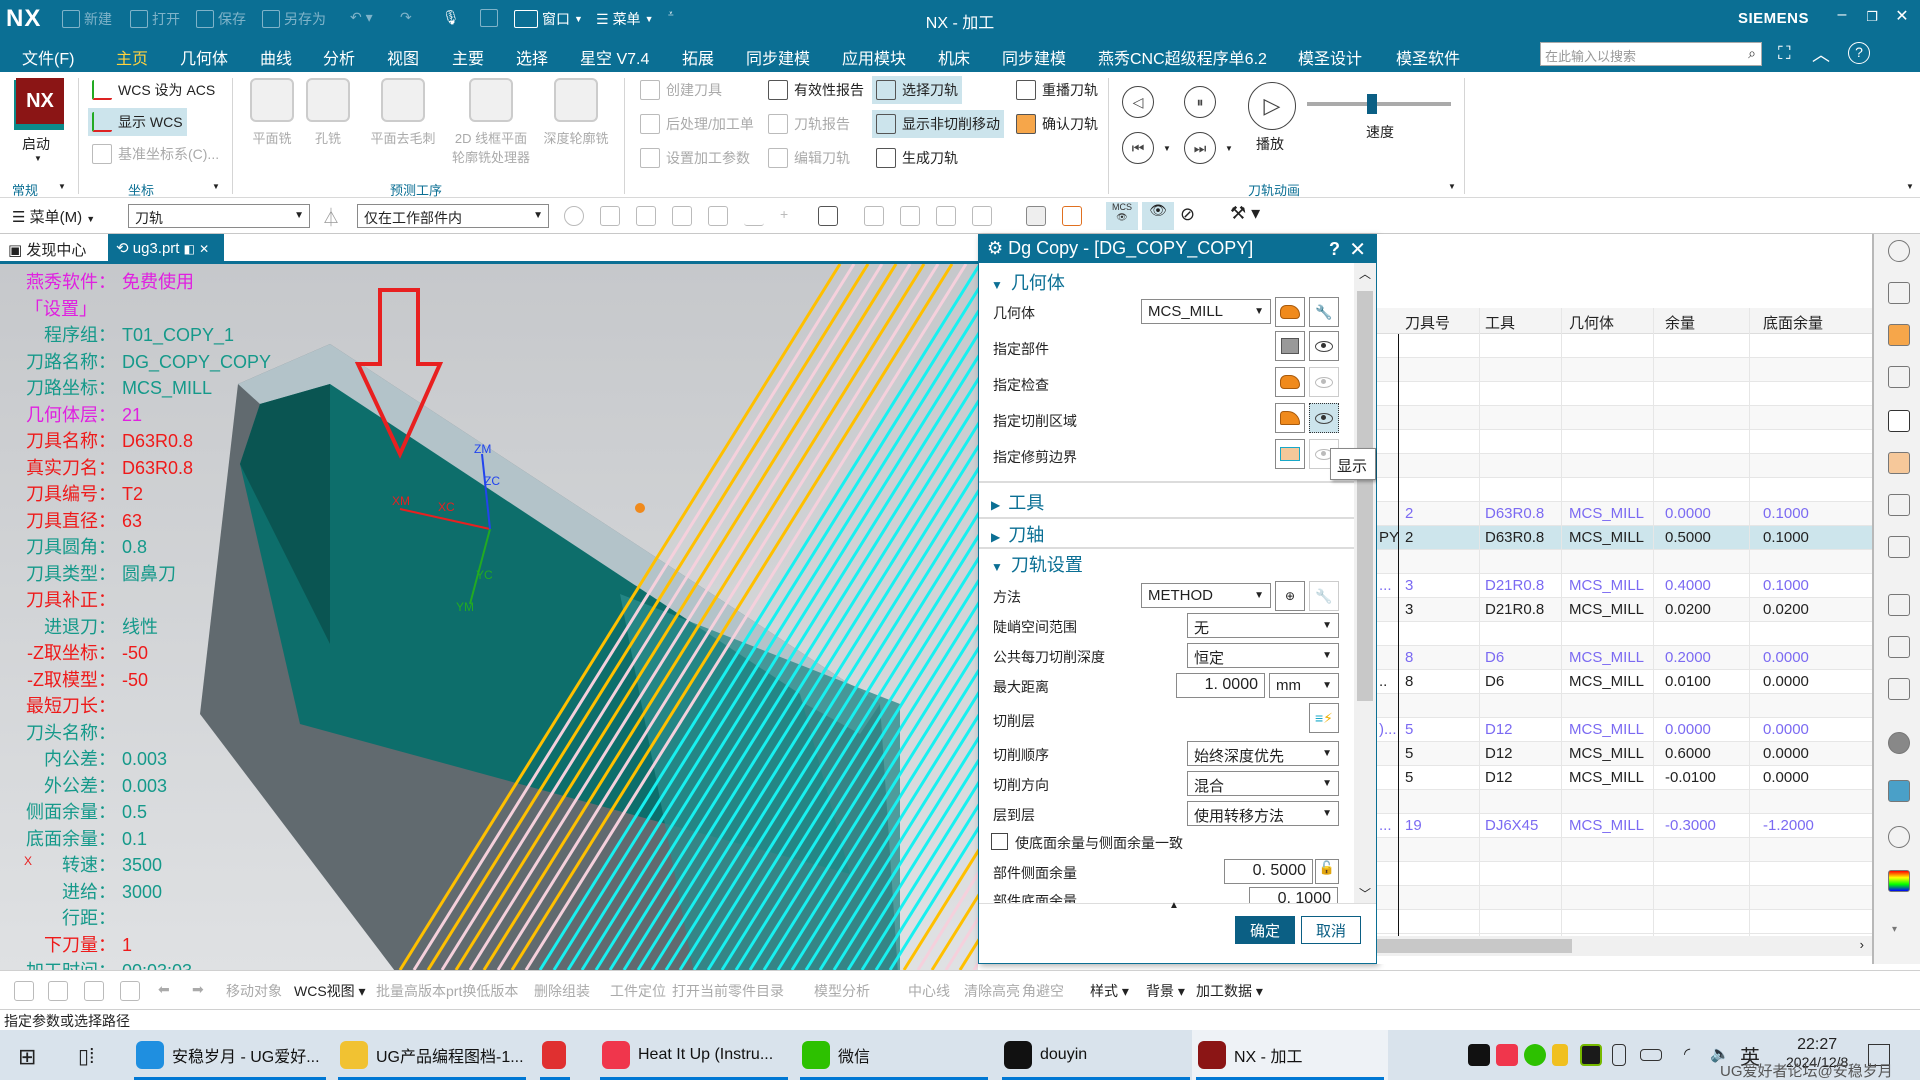 The width and height of the screenshot is (1920, 1081). What do you see at coordinates (1624, 658) in the screenshot?
I see `table-row: 8 D6 MCS_MILL 0.2000 0.0000` at bounding box center [1624, 658].